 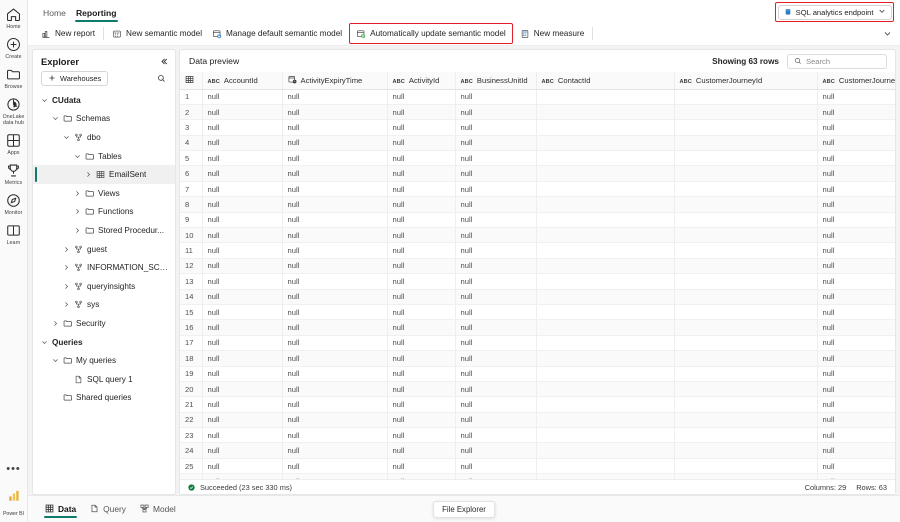 I want to click on rail-item-monitor: Monitor, so click(x=14, y=204).